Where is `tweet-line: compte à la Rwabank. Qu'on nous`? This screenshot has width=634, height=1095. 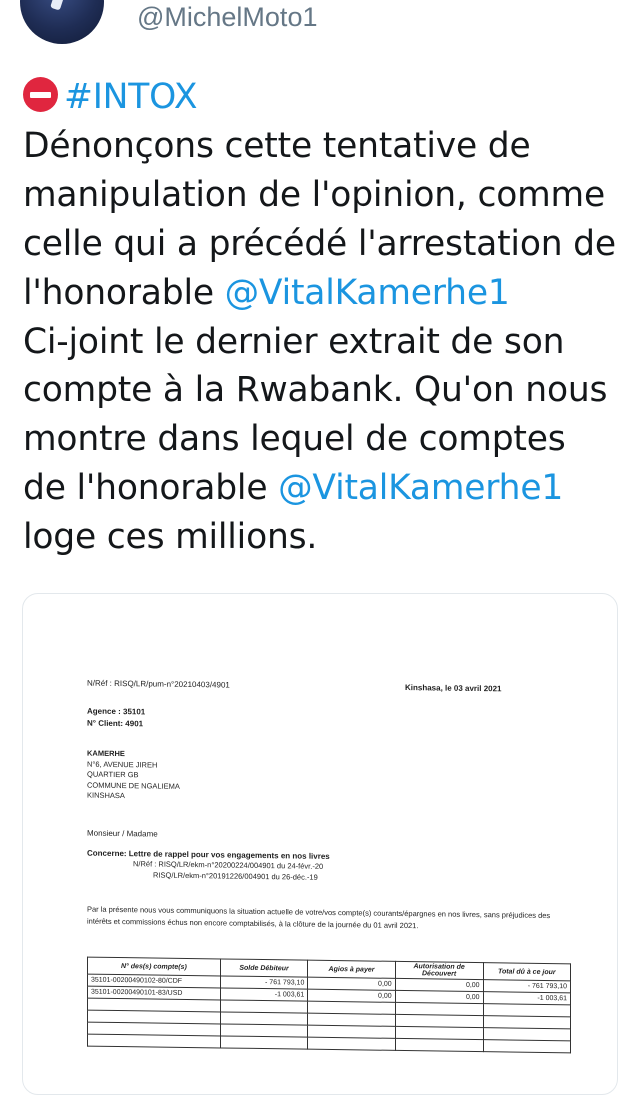 tweet-line: compte à la Rwabank. Qu'on nous is located at coordinates (315, 390).